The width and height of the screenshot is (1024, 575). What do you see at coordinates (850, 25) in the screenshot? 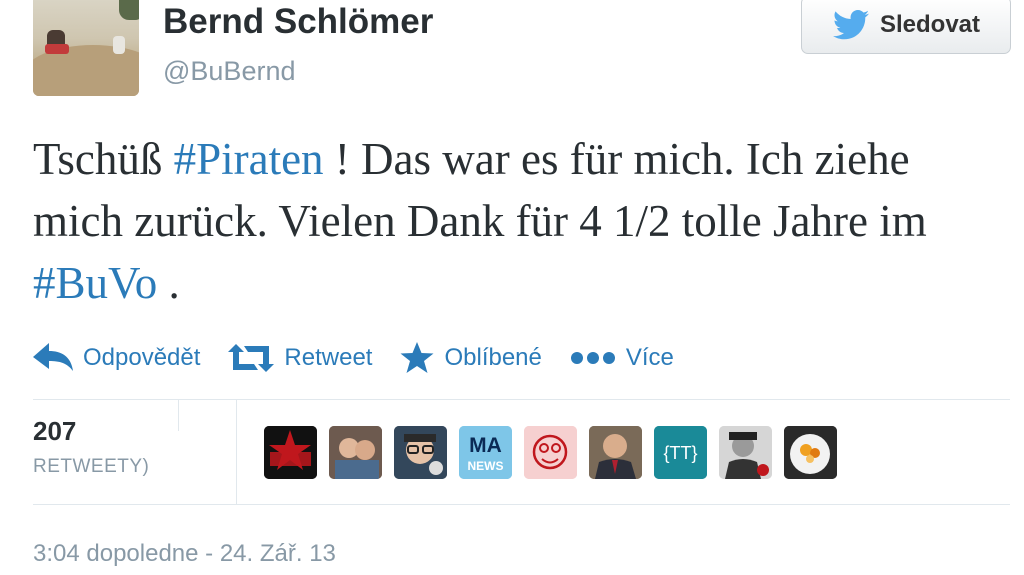
I see `twitter-bird-icon` at bounding box center [850, 25].